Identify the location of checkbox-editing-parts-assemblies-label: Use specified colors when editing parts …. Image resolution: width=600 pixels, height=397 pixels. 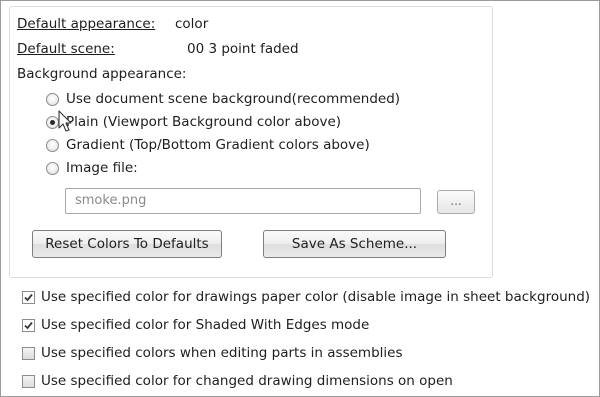
(222, 353).